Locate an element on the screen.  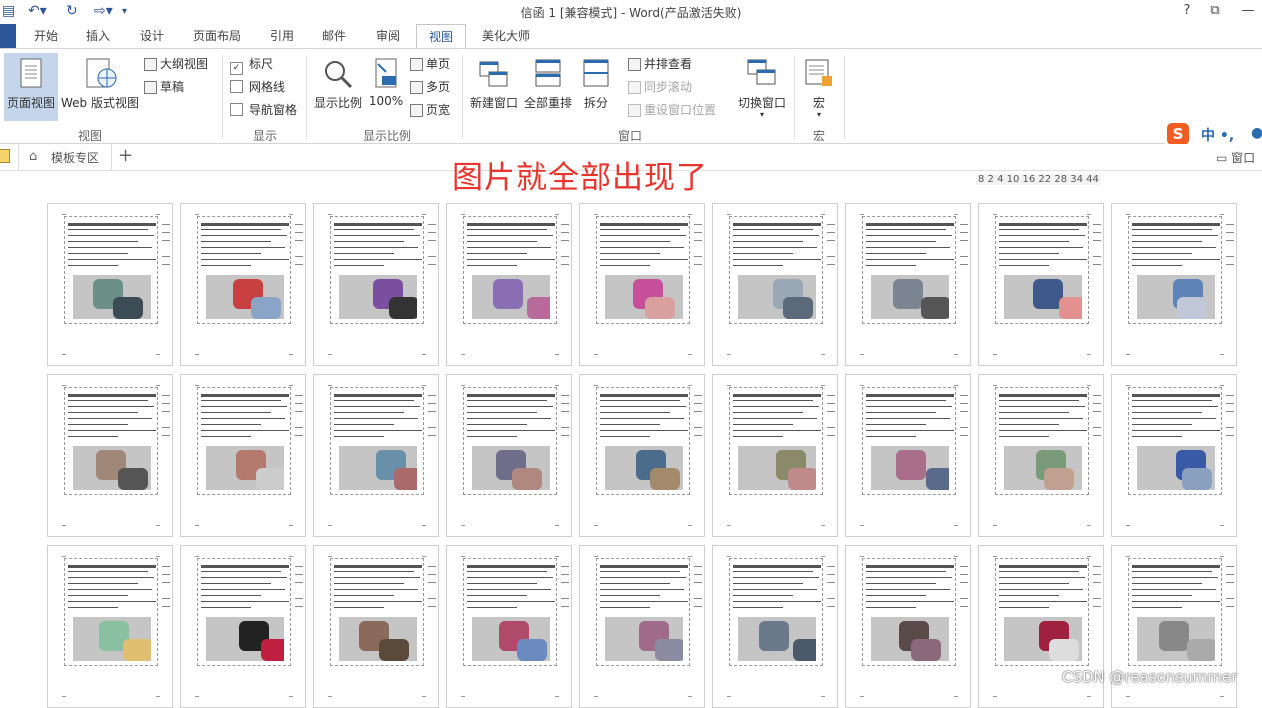
outline-view-button: 大纲视图 is located at coordinates (176, 64).